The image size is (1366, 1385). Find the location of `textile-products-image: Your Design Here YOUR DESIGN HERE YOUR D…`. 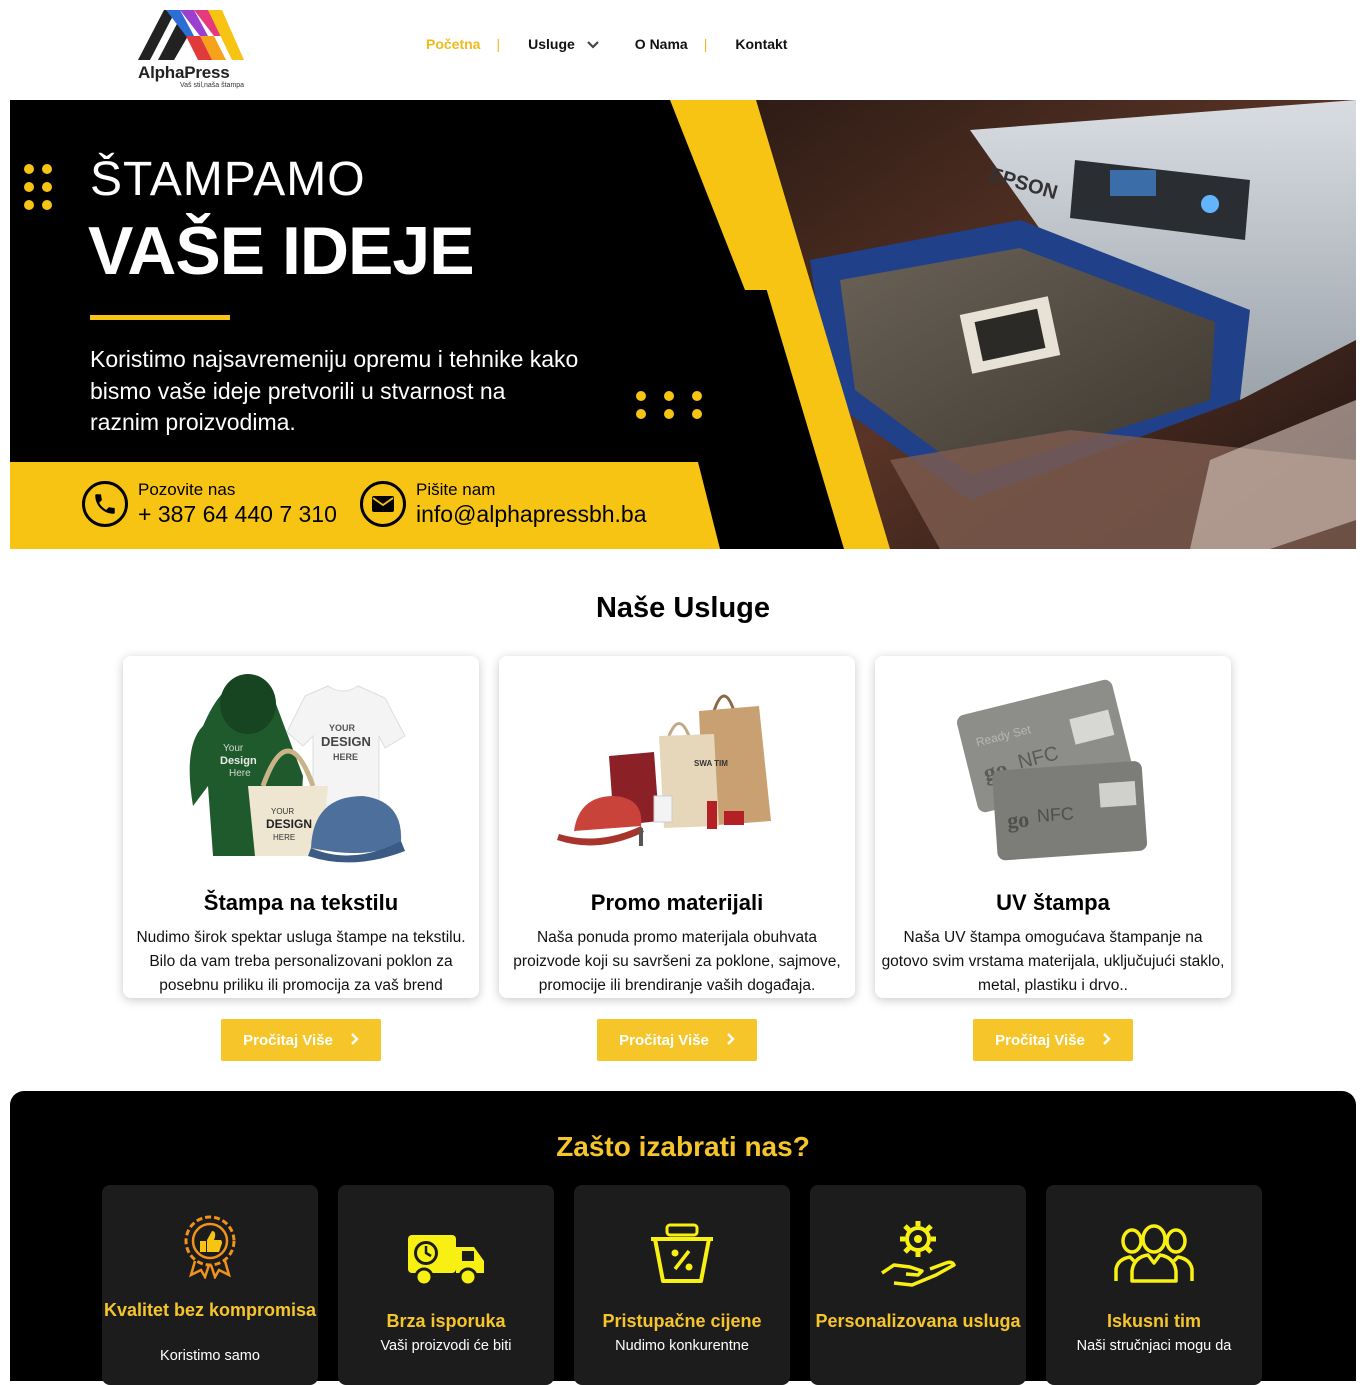

textile-products-image: Your Design Here YOUR DESIGN HERE YOUR D… is located at coordinates (297, 768).